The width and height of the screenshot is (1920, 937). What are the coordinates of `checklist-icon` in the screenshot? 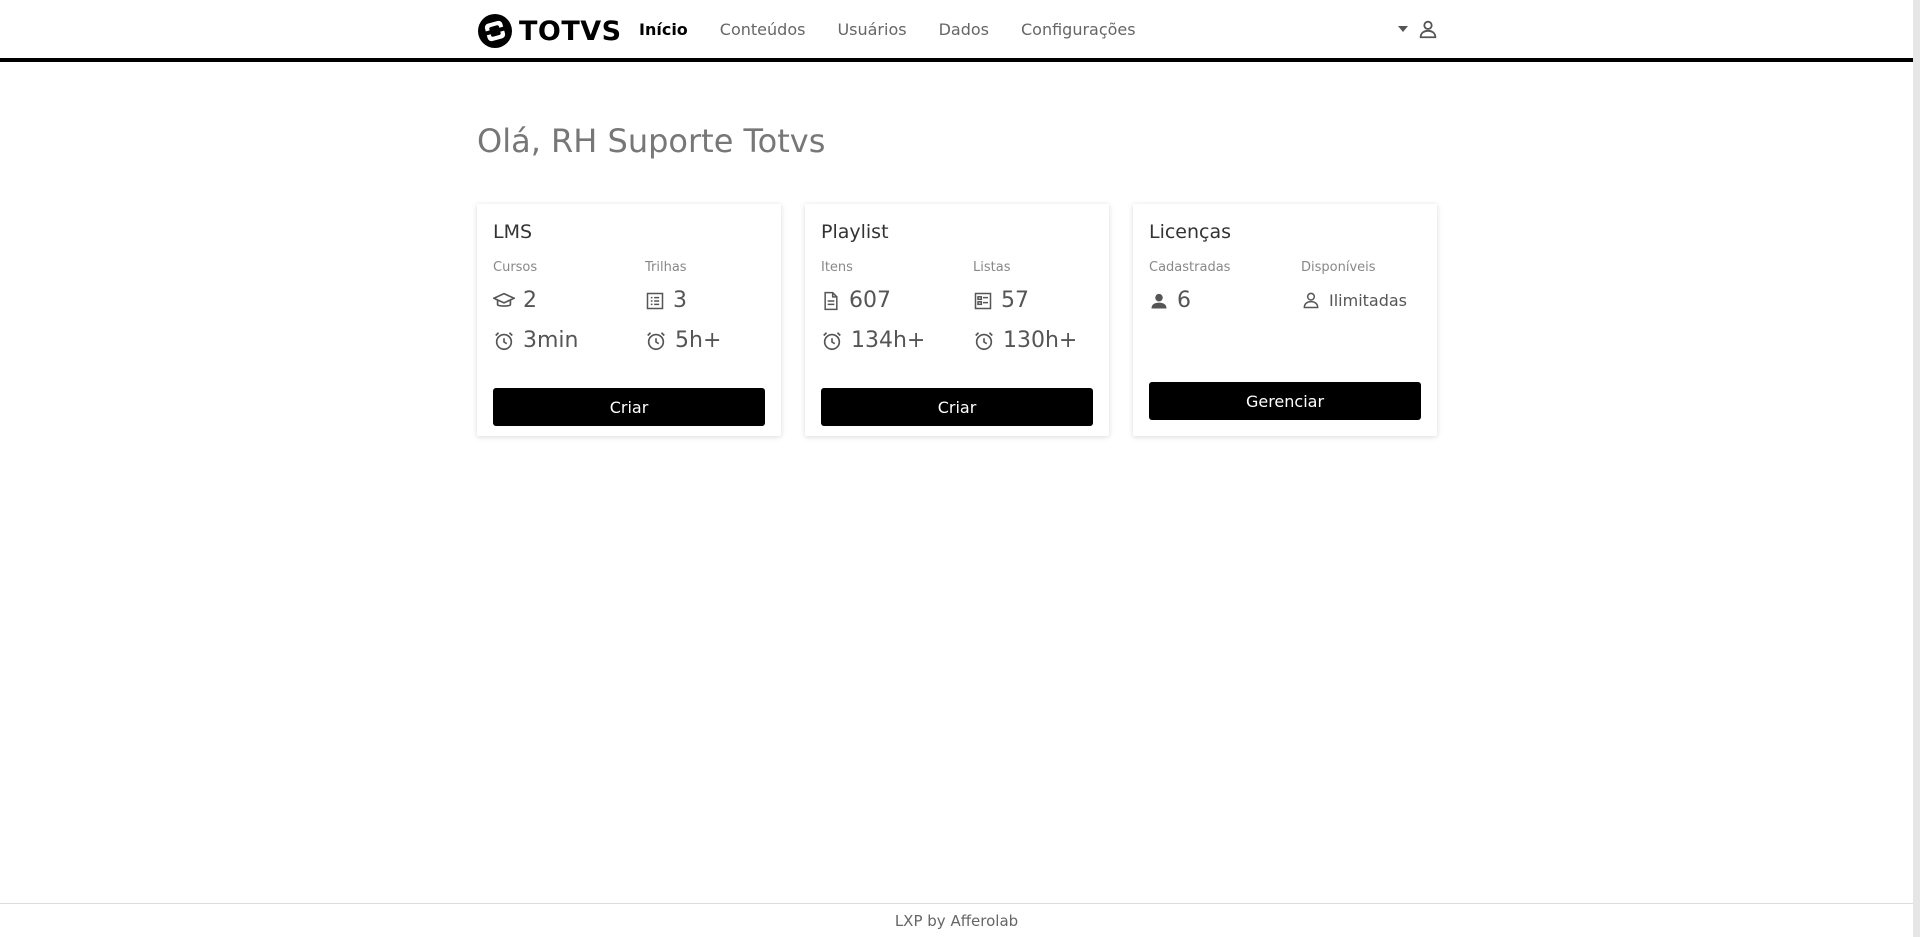 It's located at (983, 301).